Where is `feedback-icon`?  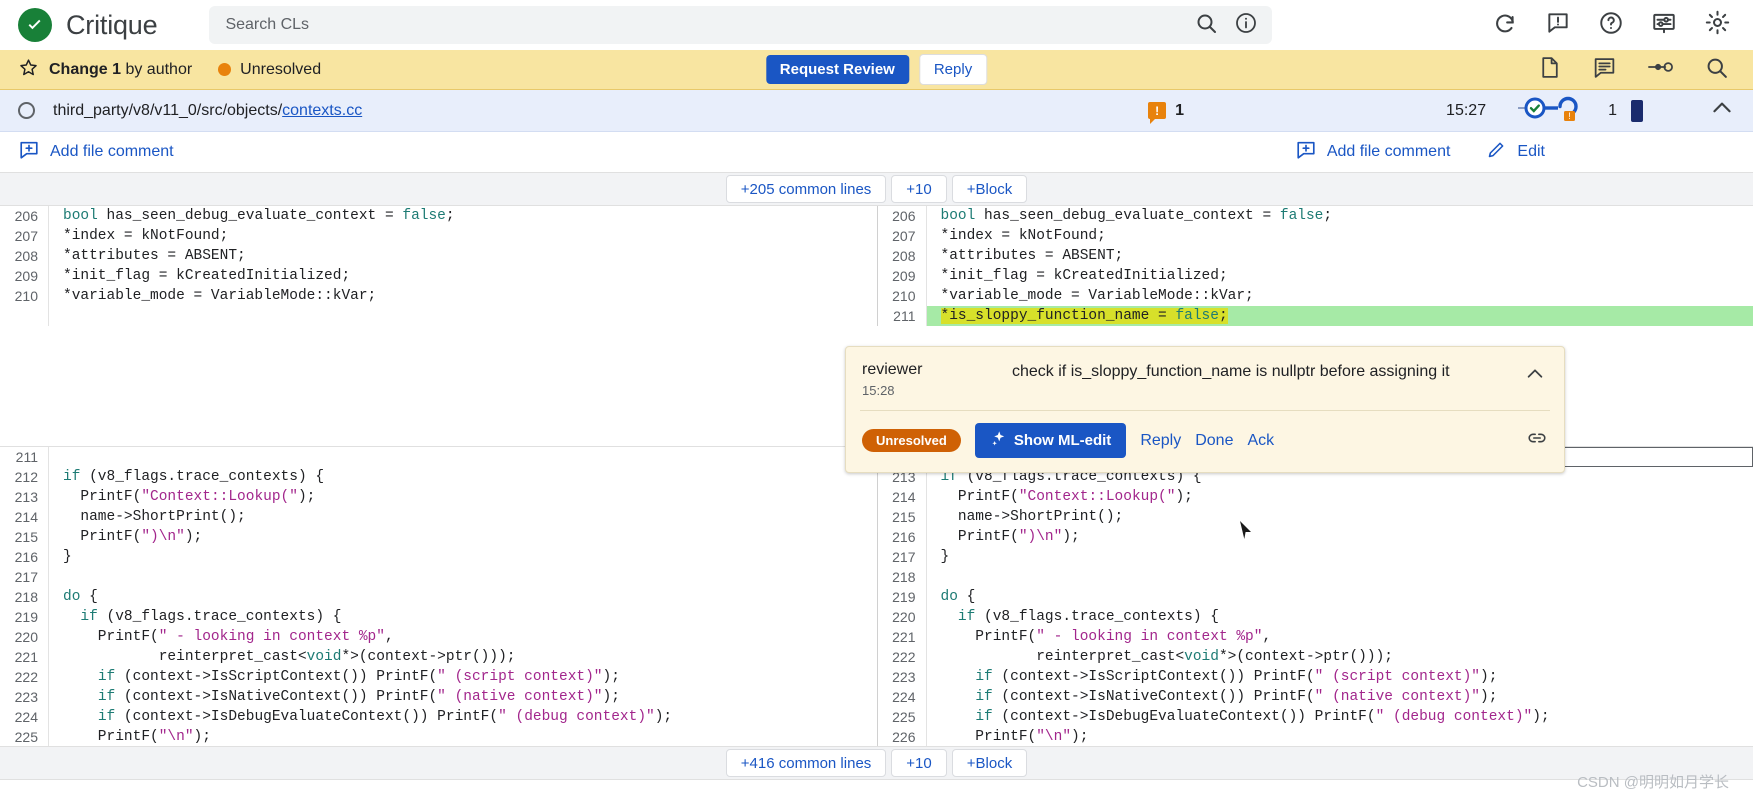 feedback-icon is located at coordinates (1558, 25).